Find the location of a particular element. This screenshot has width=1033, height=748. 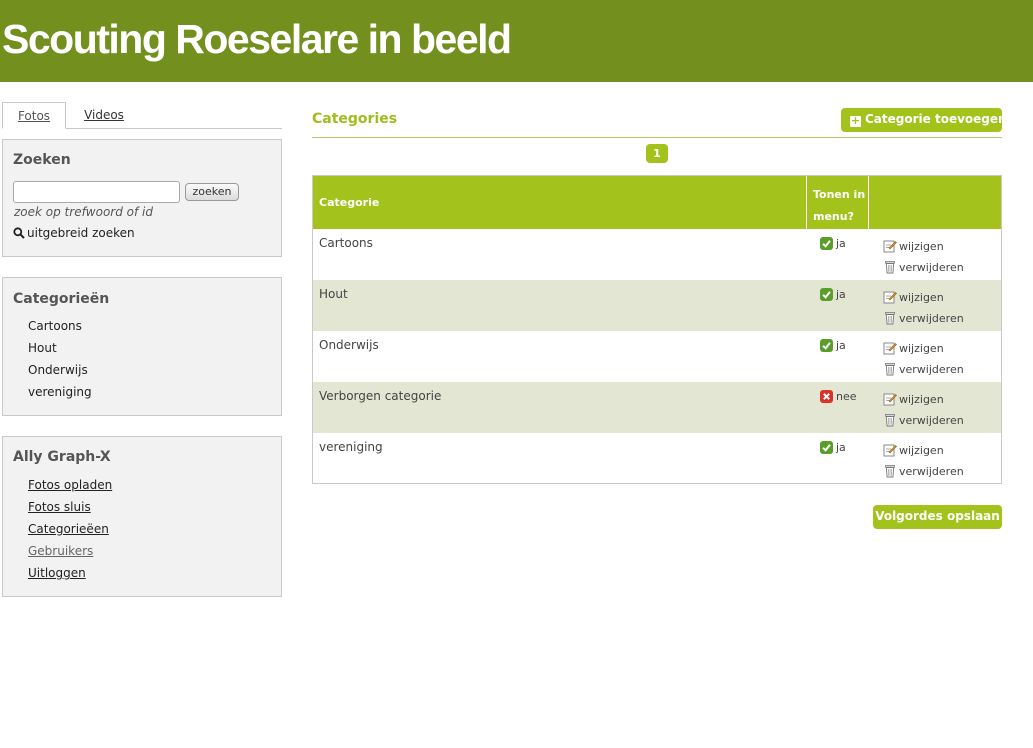

categories-list: Cartoons Hout Onderwijs vereniging is located at coordinates (60, 363).